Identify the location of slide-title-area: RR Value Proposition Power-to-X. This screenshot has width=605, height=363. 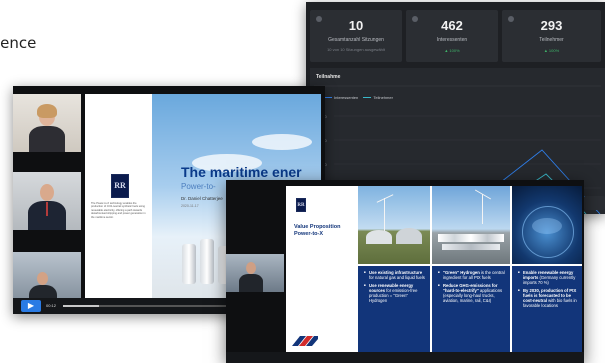
(321, 269).